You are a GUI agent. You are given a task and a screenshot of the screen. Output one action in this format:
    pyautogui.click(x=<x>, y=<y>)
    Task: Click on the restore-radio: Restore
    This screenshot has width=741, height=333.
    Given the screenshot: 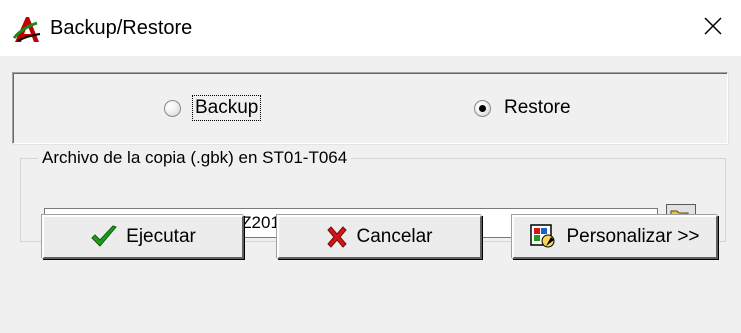 What is the action you would take?
    pyautogui.click(x=522, y=108)
    